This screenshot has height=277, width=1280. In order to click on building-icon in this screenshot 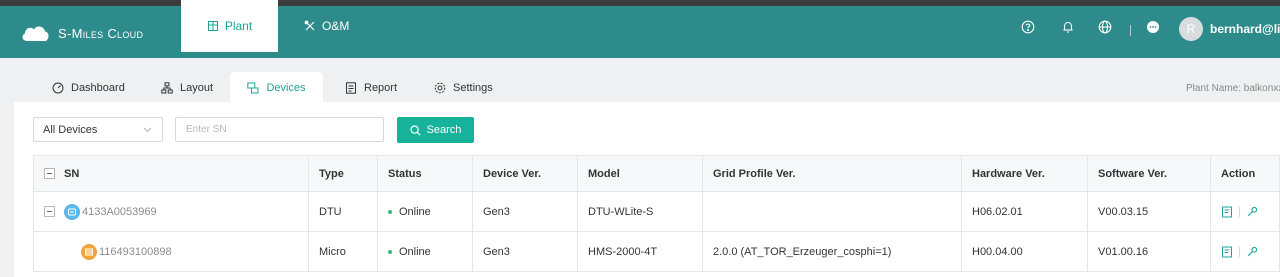, I will do `click(212, 26)`.